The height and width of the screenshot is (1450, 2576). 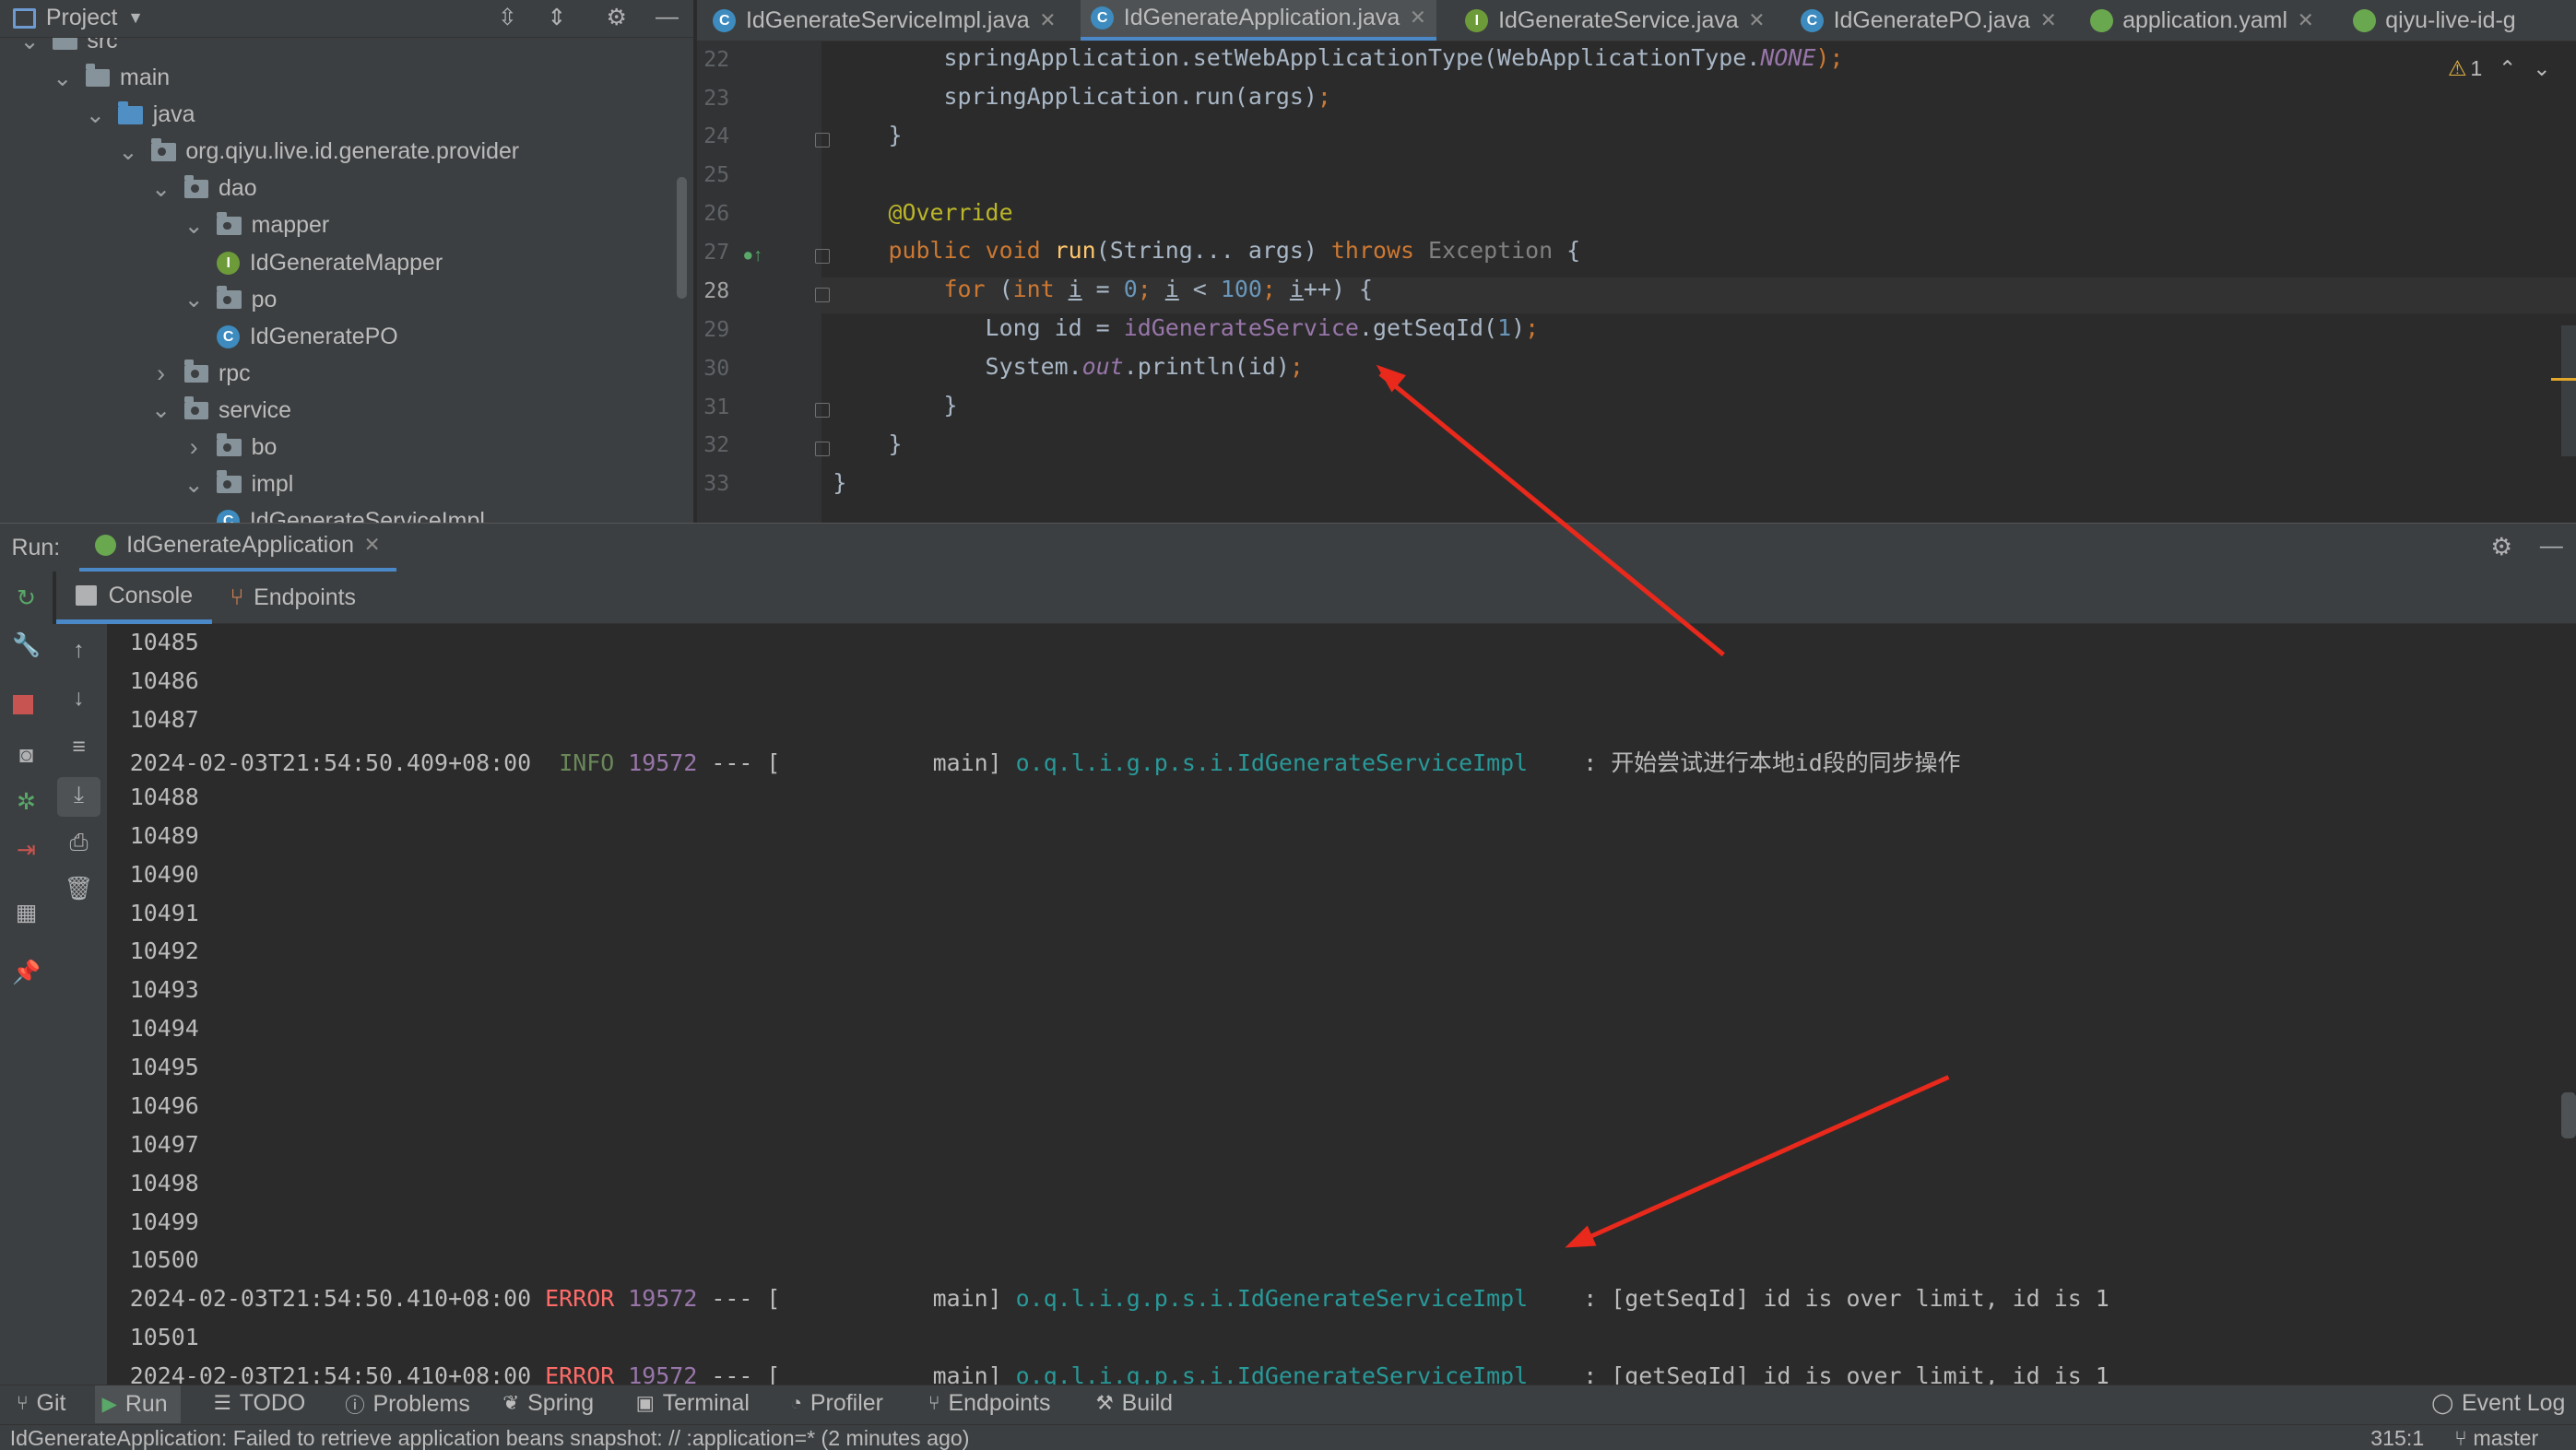 I want to click on toolwindow-problems: ⓘ Problems, so click(x=407, y=1404).